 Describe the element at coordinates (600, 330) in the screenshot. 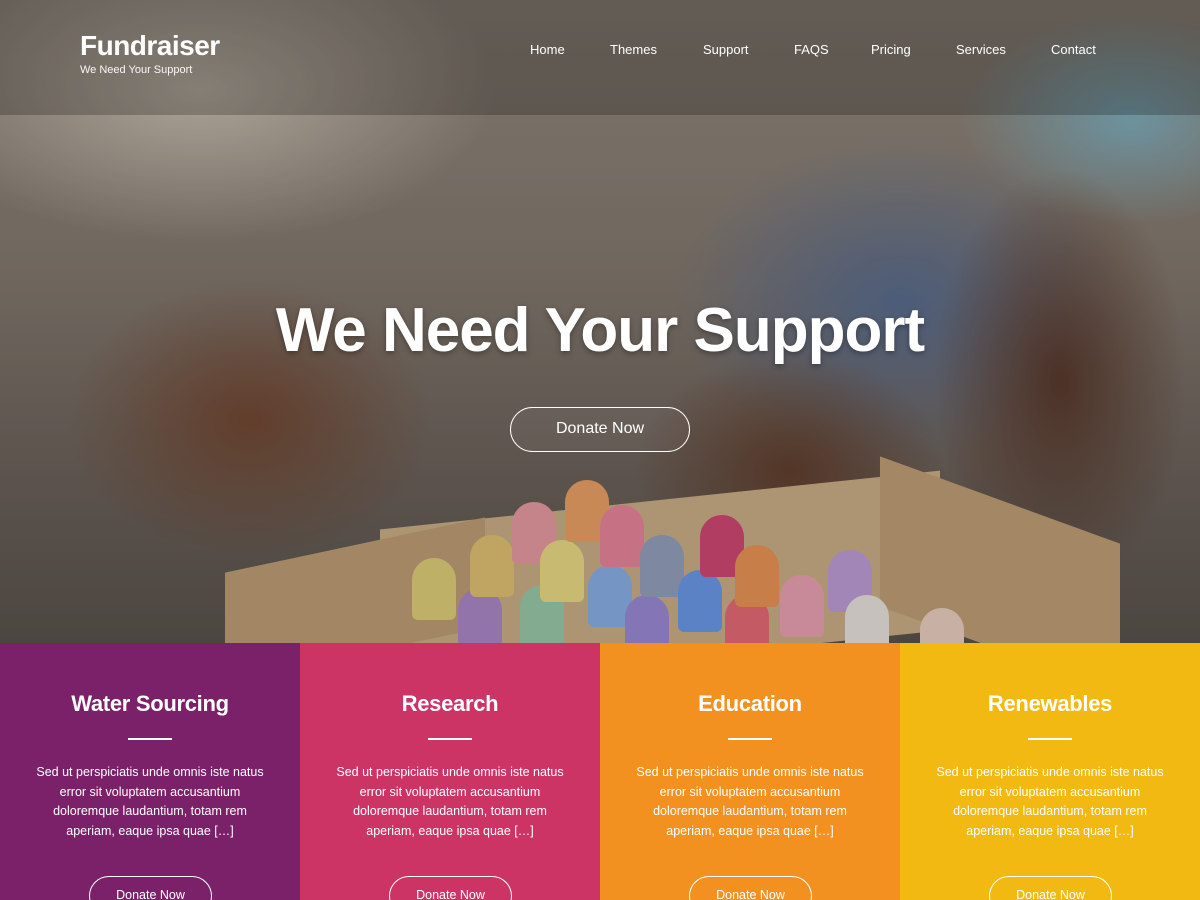

I see `hero-title: We Need Your Support` at that location.